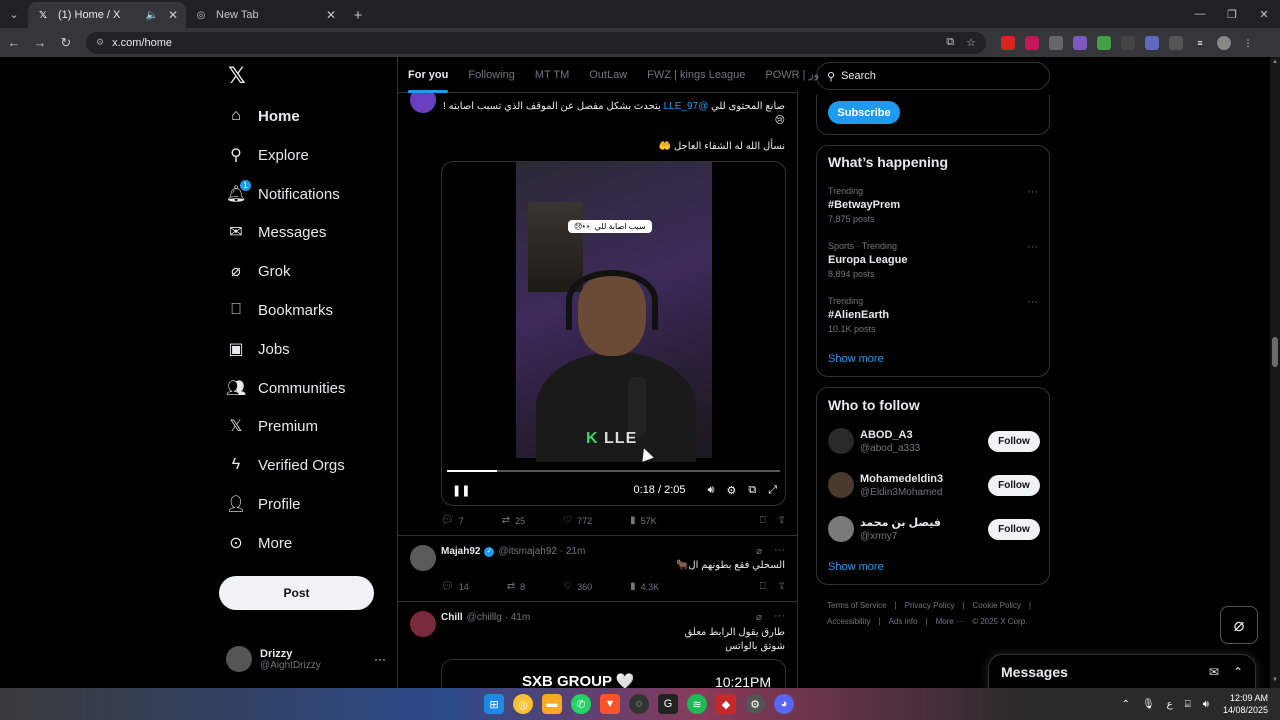 Image resolution: width=1280 pixels, height=720 pixels. What do you see at coordinates (857, 605) in the screenshot?
I see `footer-link: Terms of Service` at bounding box center [857, 605].